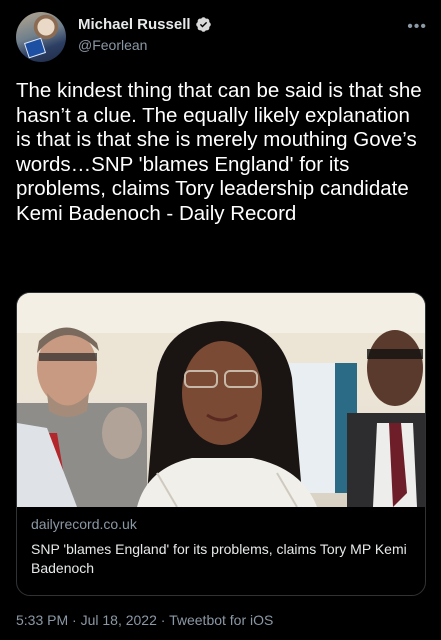 The width and height of the screenshot is (441, 640). I want to click on author-avatar, so click(41, 37).